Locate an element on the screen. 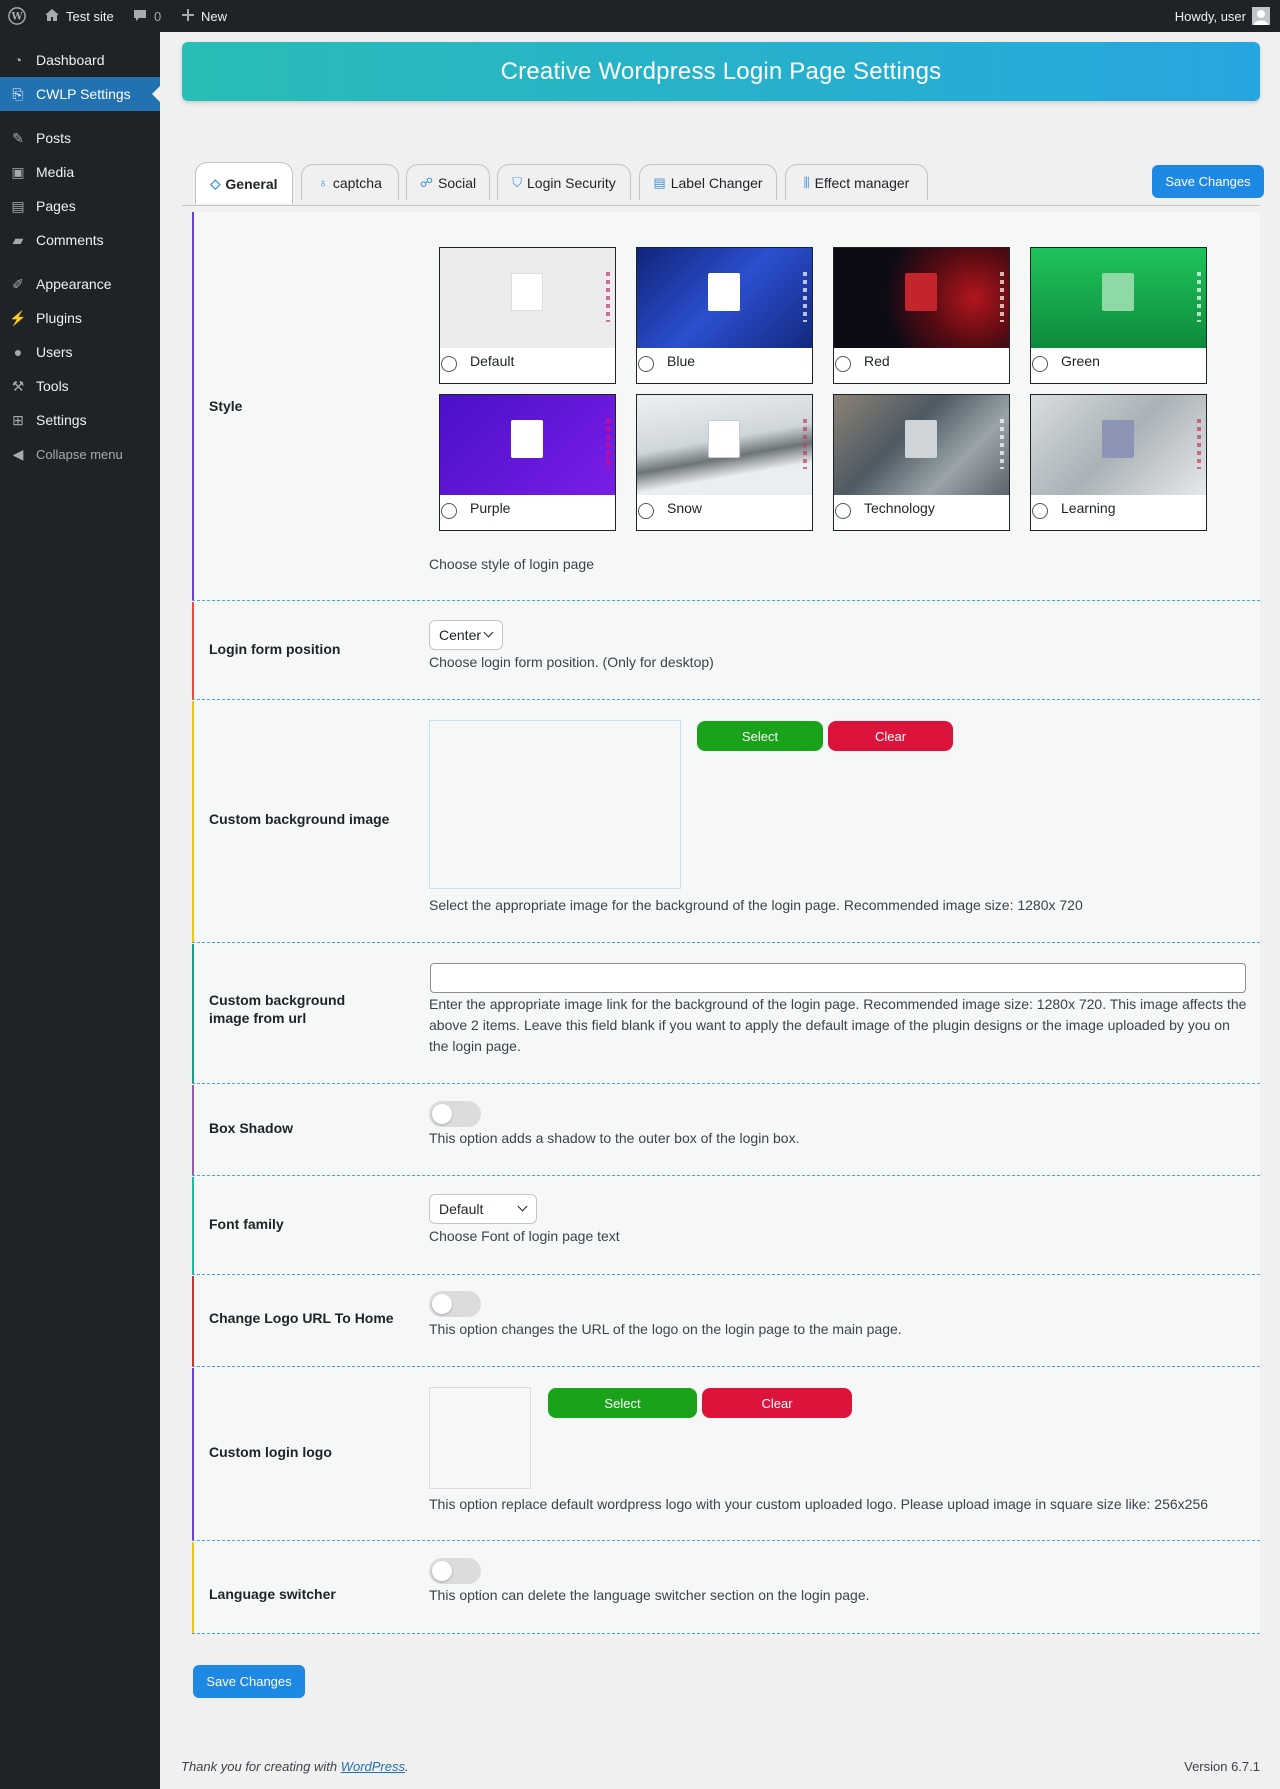 The height and width of the screenshot is (1789, 1280). pages-icon: ▤ is located at coordinates (18, 205).